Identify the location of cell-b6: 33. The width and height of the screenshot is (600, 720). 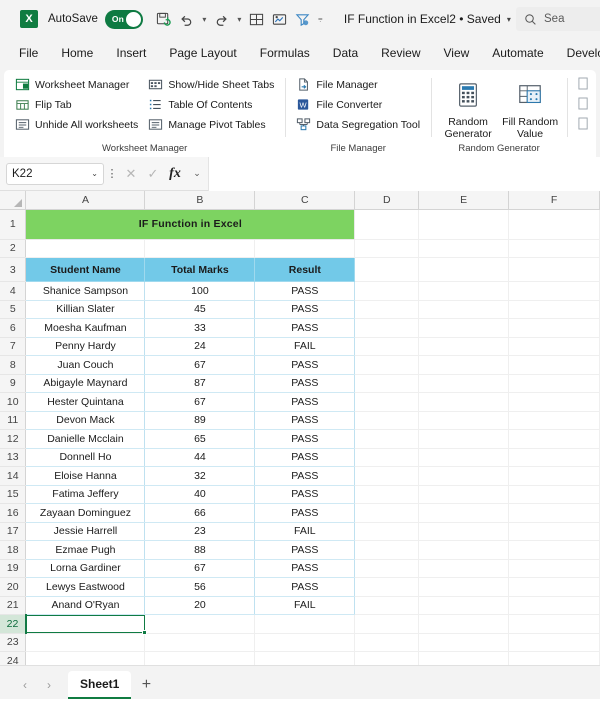
(200, 328).